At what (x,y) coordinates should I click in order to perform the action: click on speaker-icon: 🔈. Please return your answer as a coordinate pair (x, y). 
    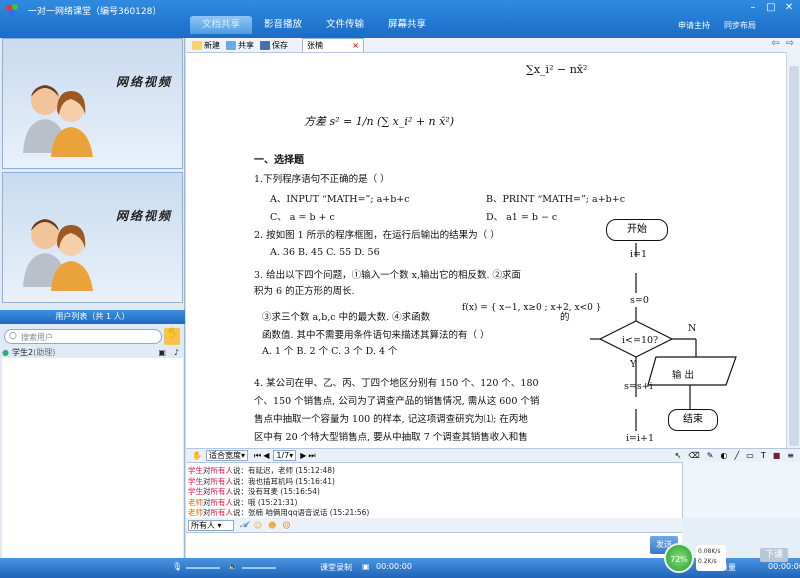
    Looking at the image, I should click on (233, 566).